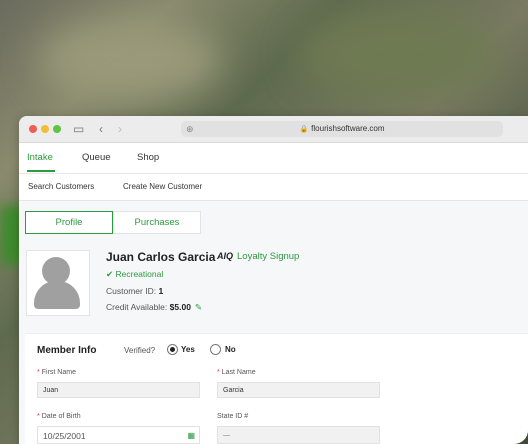 The image size is (528, 444). What do you see at coordinates (118, 390) in the screenshot?
I see `first-name-field: Juan` at bounding box center [118, 390].